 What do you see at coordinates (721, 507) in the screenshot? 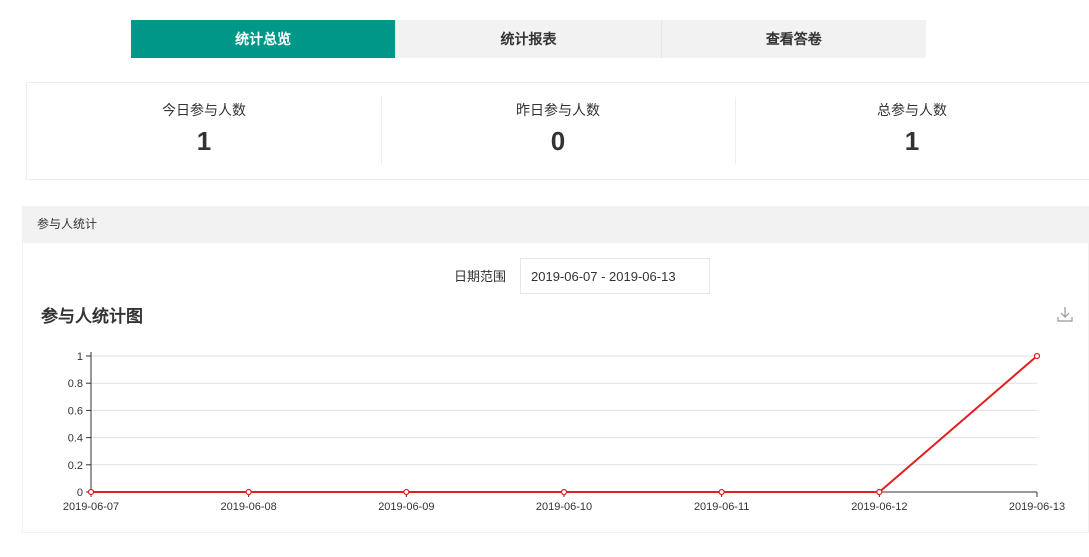
I see `x-tick-label: 2019-06-11` at bounding box center [721, 507].